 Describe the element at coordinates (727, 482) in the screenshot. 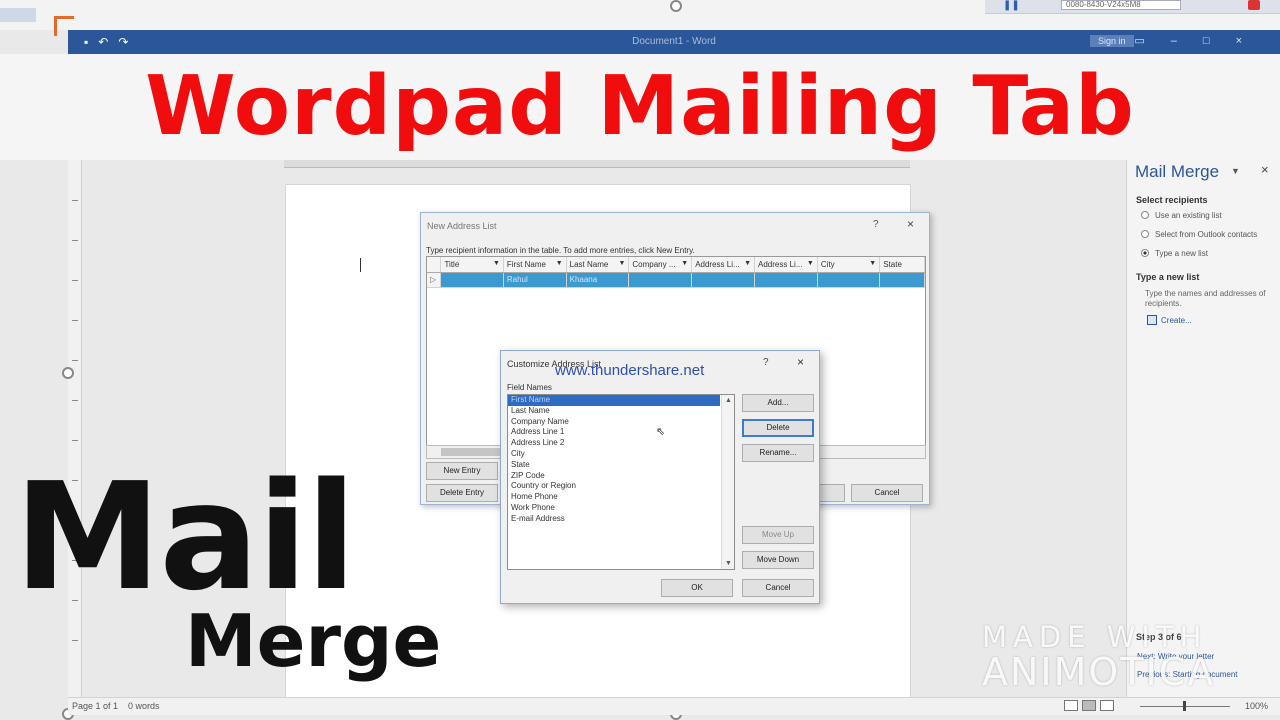

I see `vertical-scrollbar: ▲ ▼` at that location.